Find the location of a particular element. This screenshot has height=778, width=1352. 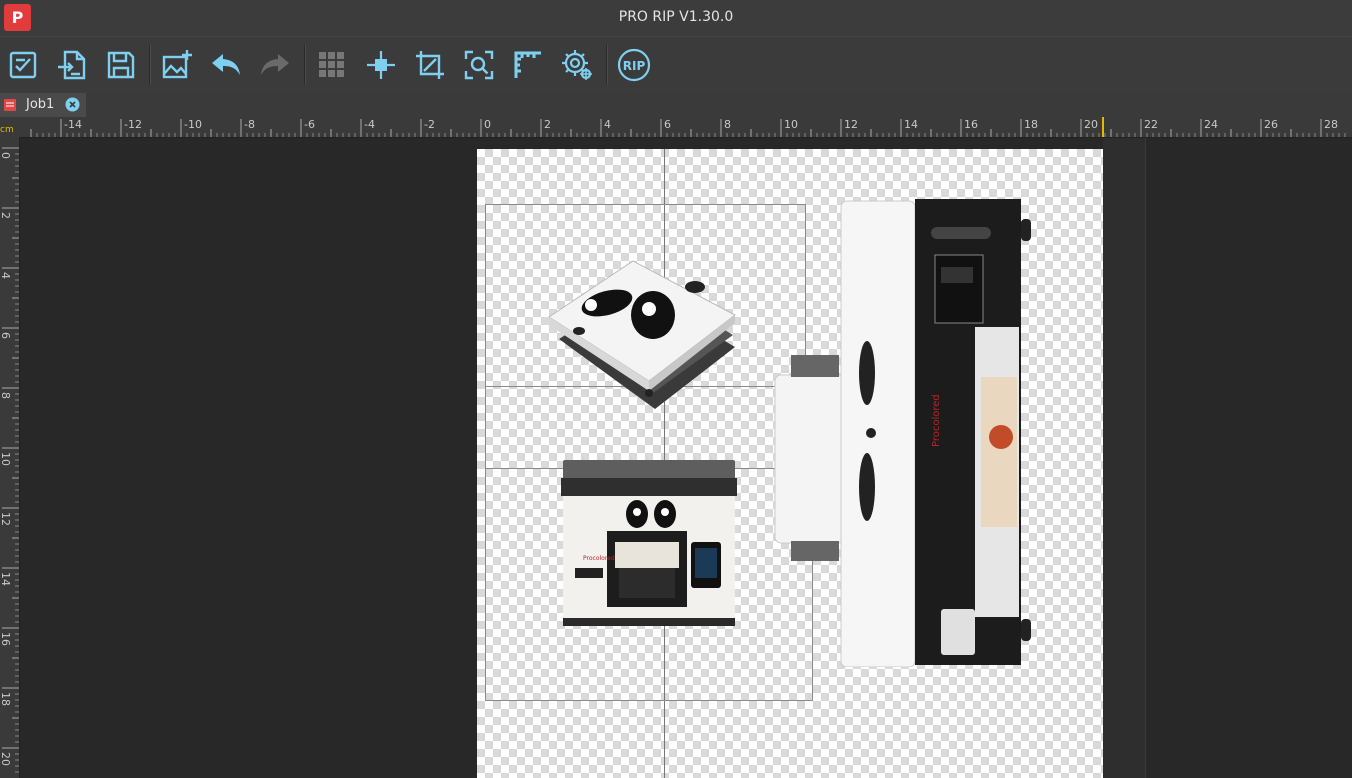

grid-button is located at coordinates (332, 65).